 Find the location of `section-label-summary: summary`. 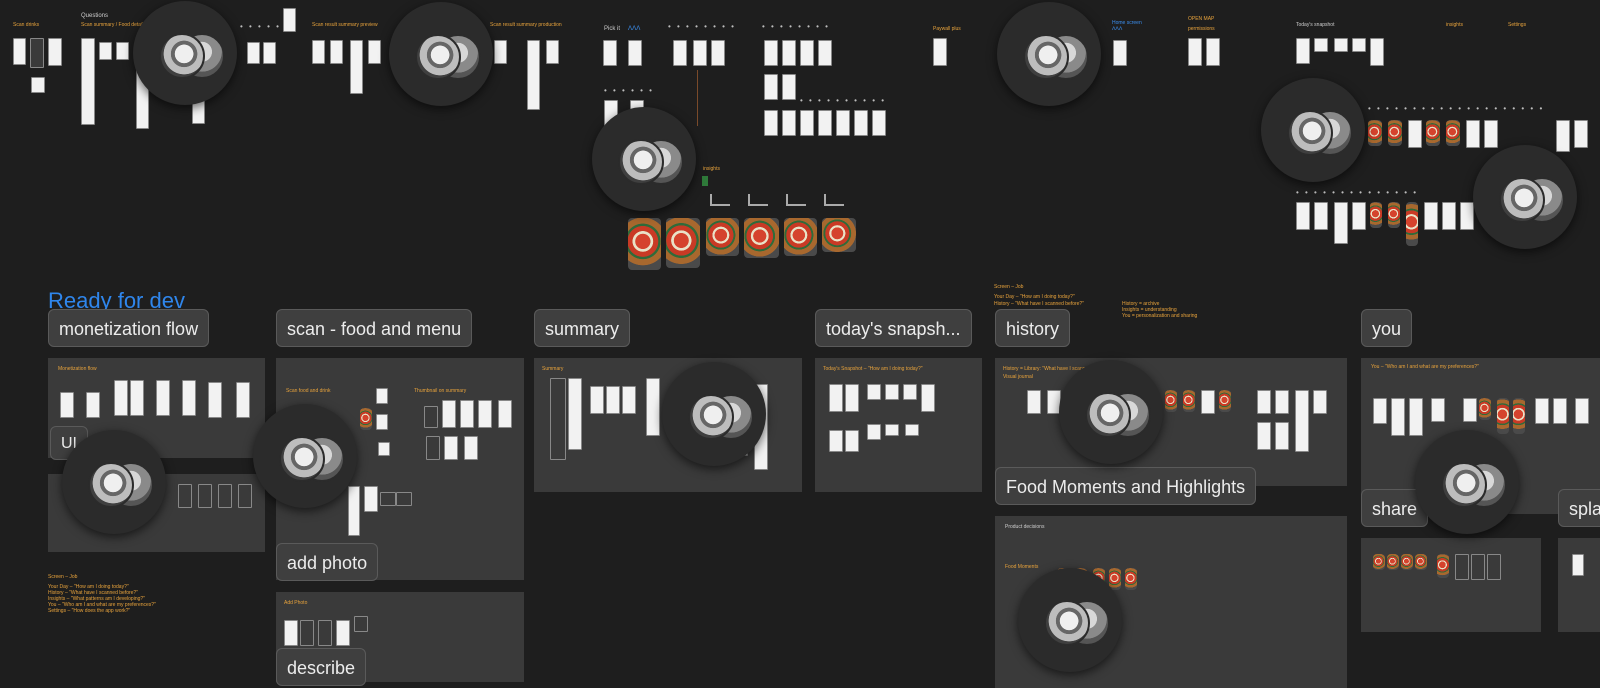

section-label-summary: summary is located at coordinates (582, 328).